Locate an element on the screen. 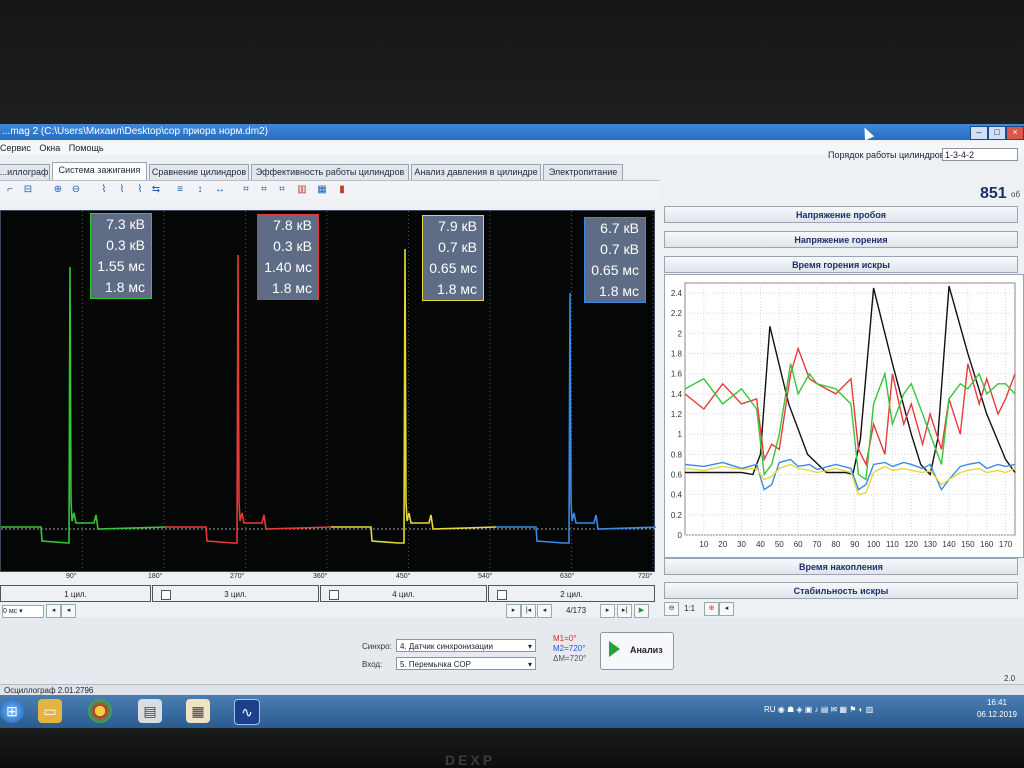 The width and height of the screenshot is (1024, 768). menu-windows: Окна is located at coordinates (49, 148).